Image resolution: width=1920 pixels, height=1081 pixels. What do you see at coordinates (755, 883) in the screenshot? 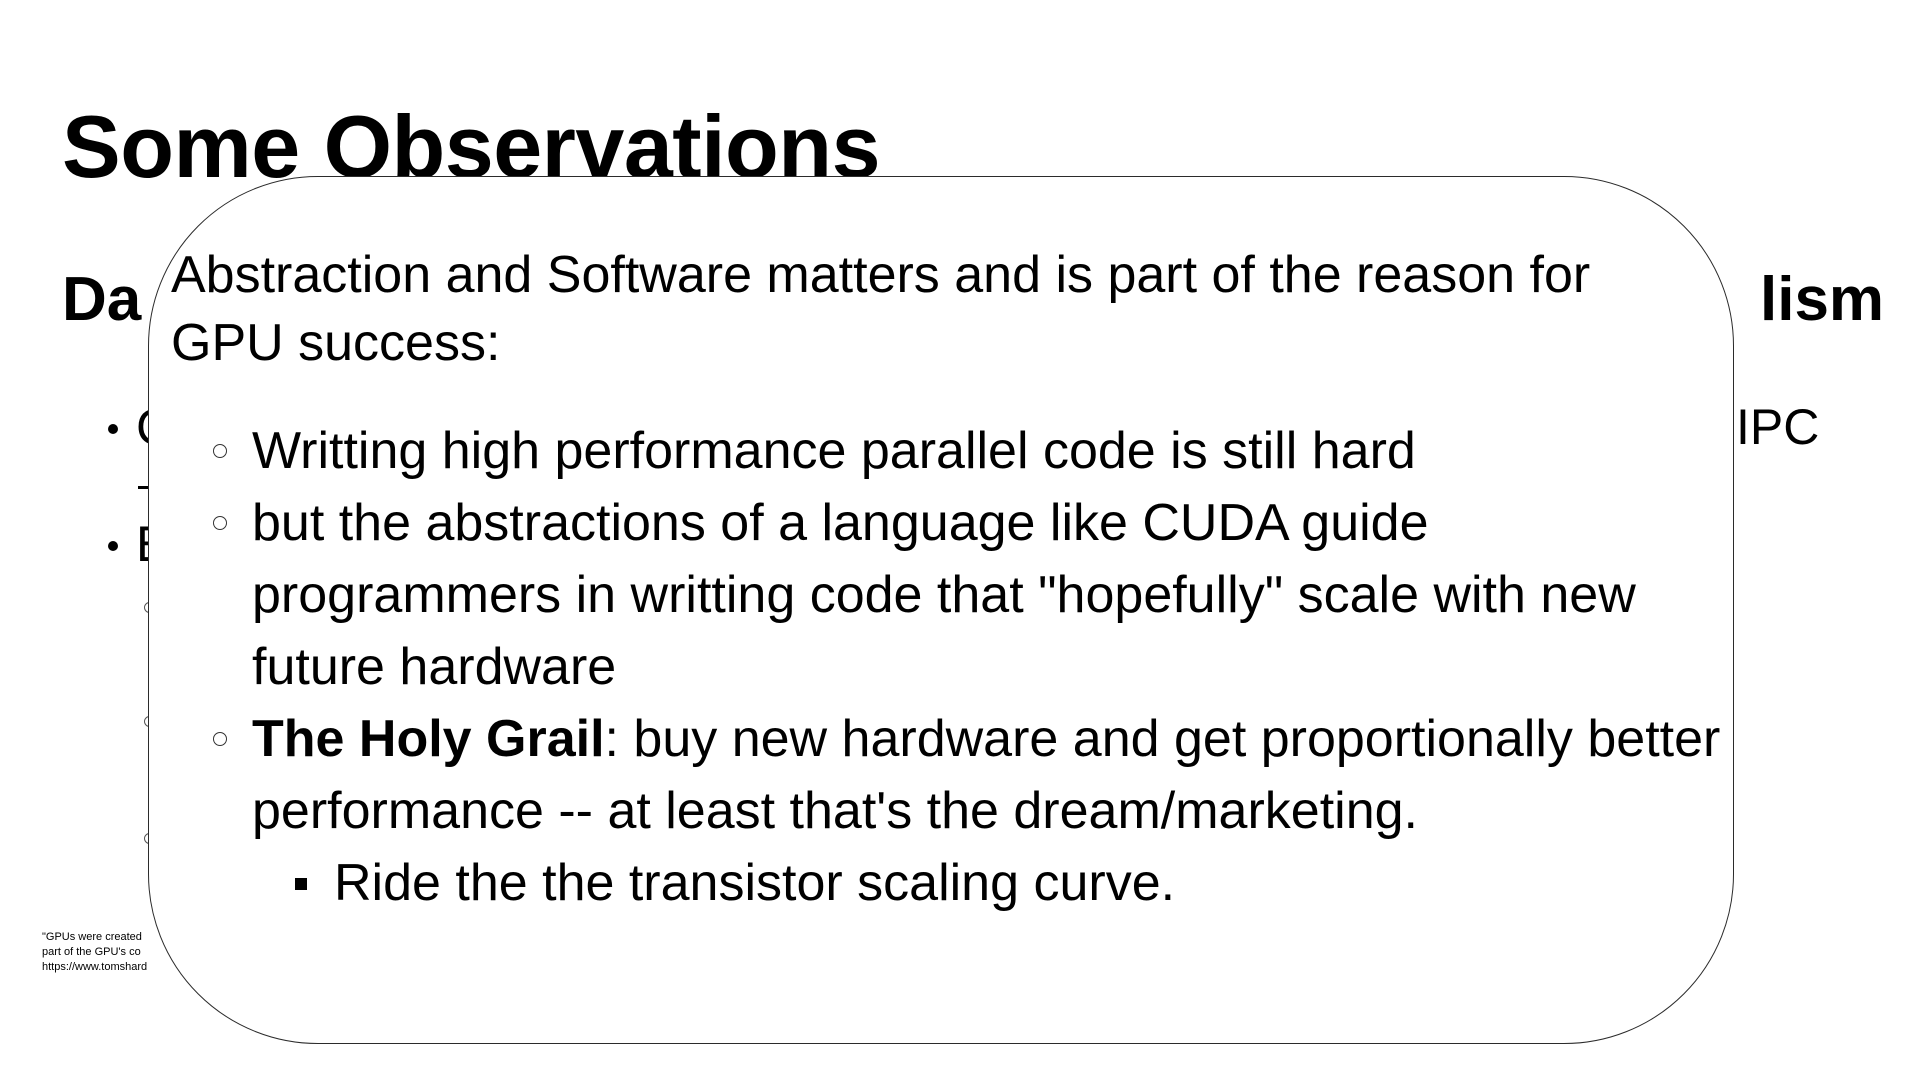
I see `list-subitem-text: Ride the the transistor scaling curve.` at bounding box center [755, 883].